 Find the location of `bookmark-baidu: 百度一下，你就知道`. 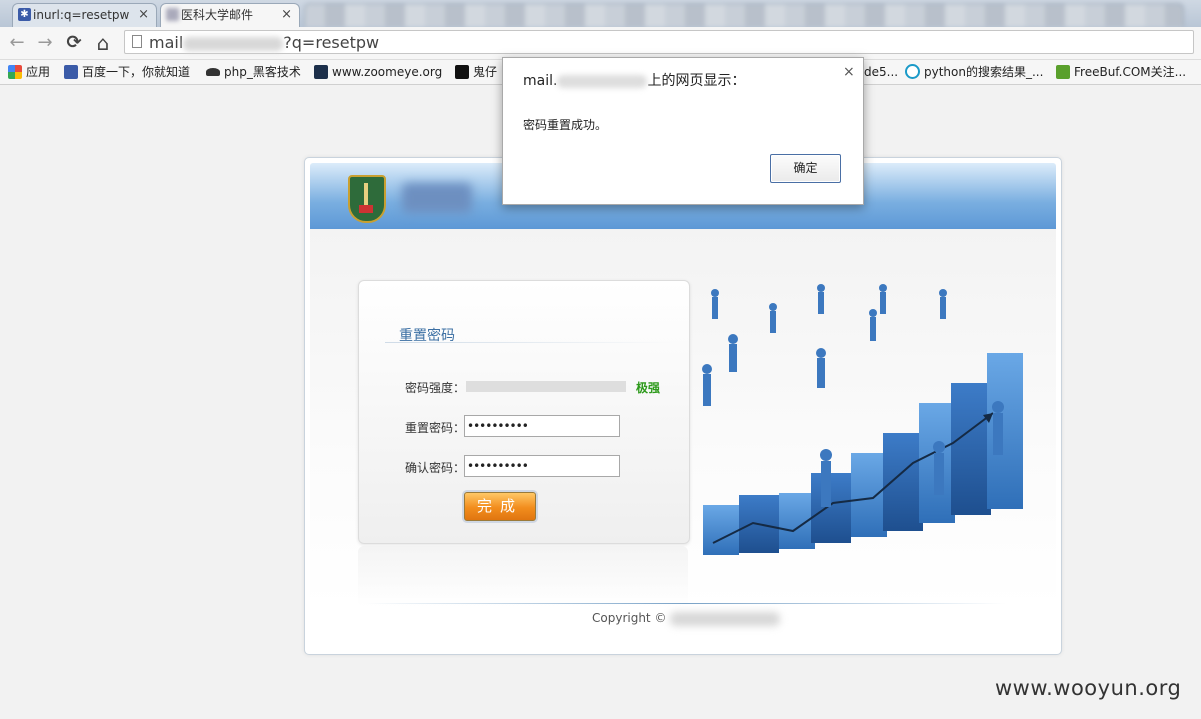

bookmark-baidu: 百度一下，你就知道 is located at coordinates (127, 72).